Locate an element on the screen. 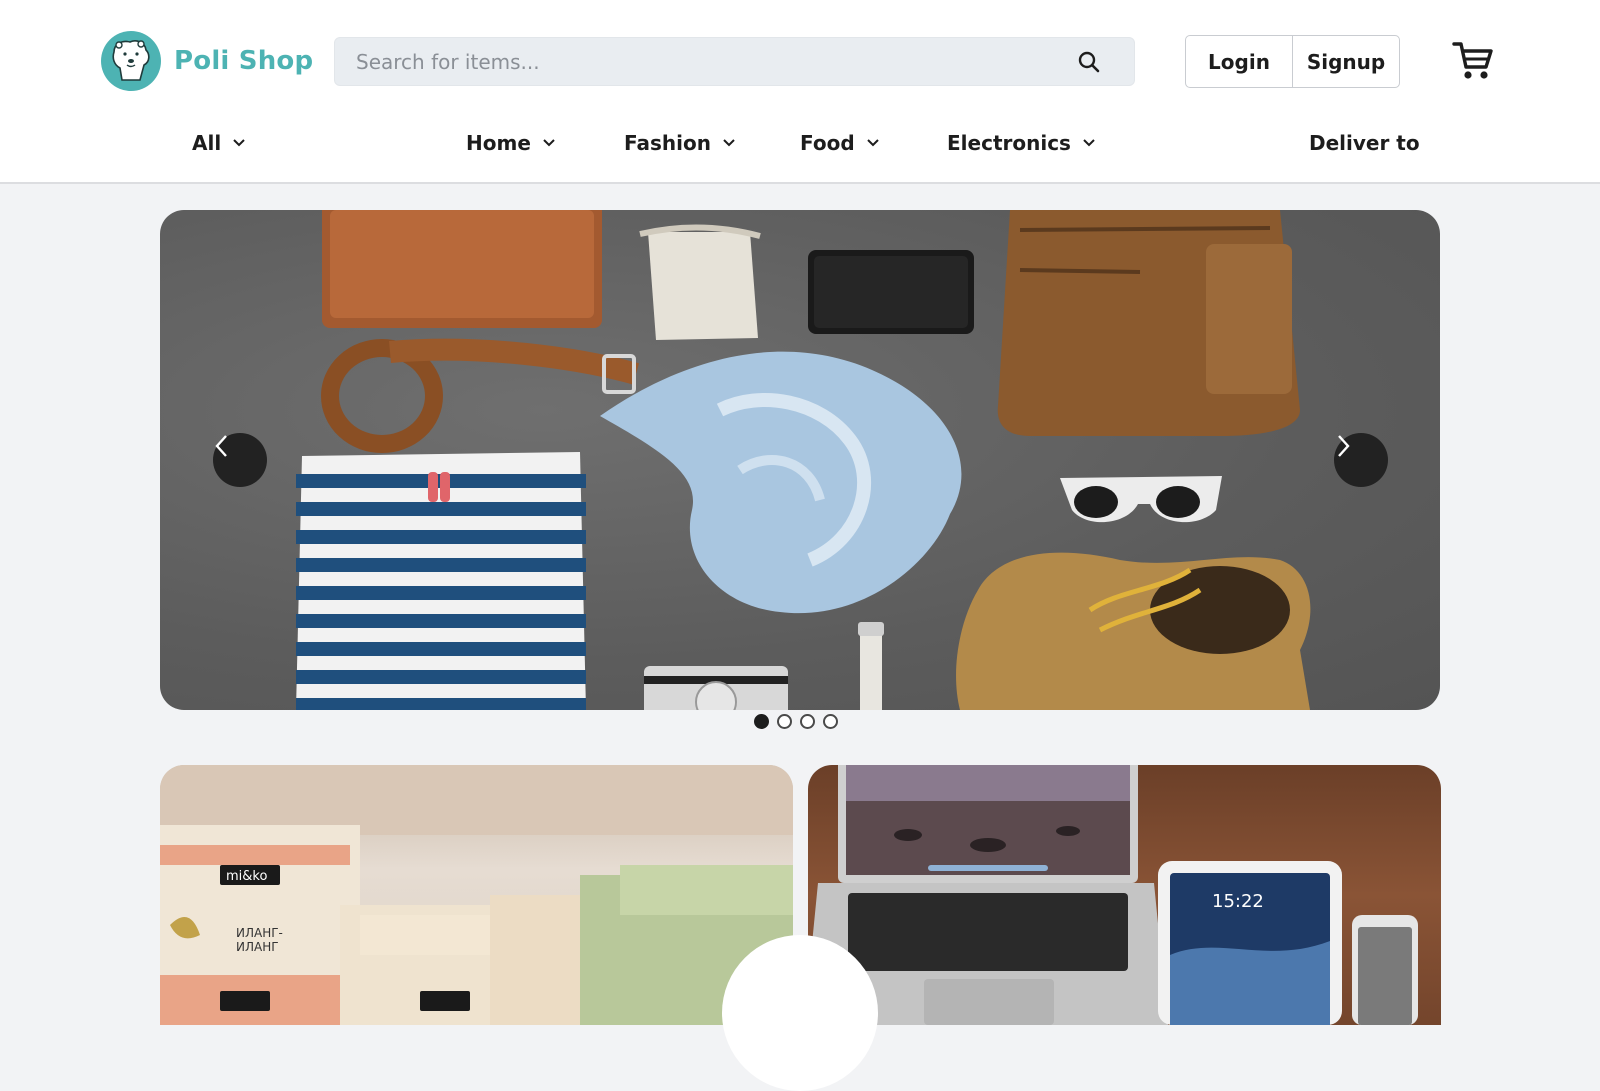  nav-electronics: Electronics is located at coordinates (1021, 143).